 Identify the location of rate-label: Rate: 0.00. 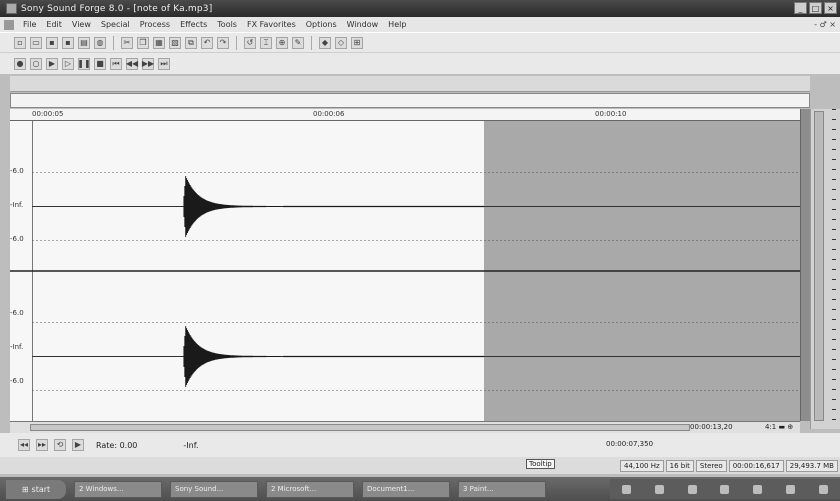
(116, 445).